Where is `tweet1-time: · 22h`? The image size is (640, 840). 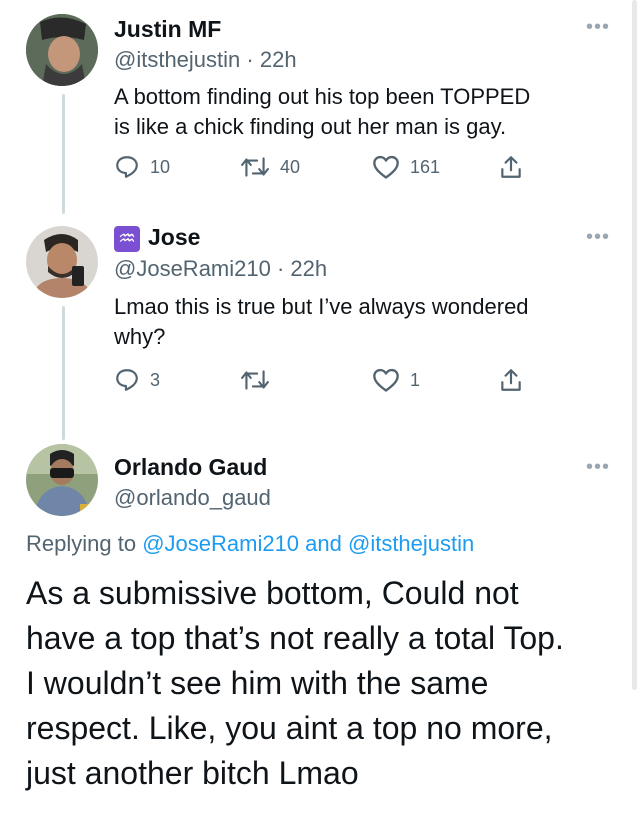
tweet1-time: · 22h is located at coordinates (271, 59).